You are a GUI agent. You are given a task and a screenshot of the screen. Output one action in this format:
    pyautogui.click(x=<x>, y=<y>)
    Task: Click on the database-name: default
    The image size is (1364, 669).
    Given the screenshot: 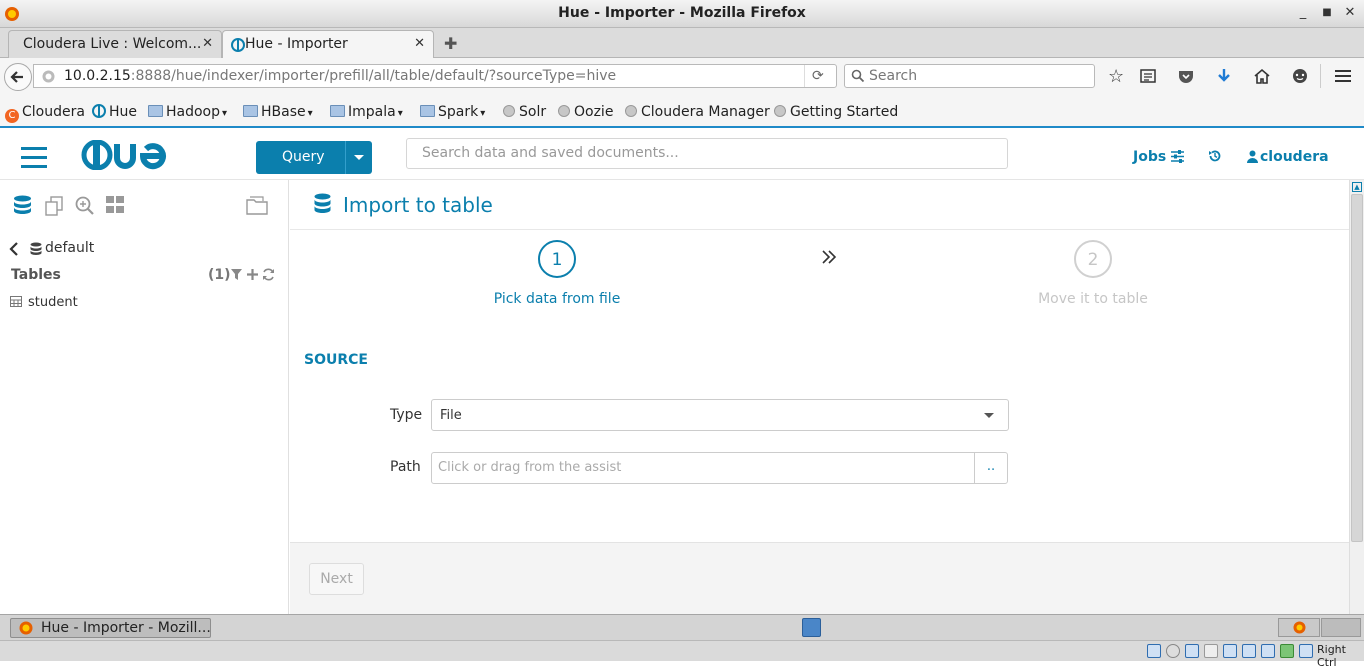 What is the action you would take?
    pyautogui.click(x=69, y=248)
    